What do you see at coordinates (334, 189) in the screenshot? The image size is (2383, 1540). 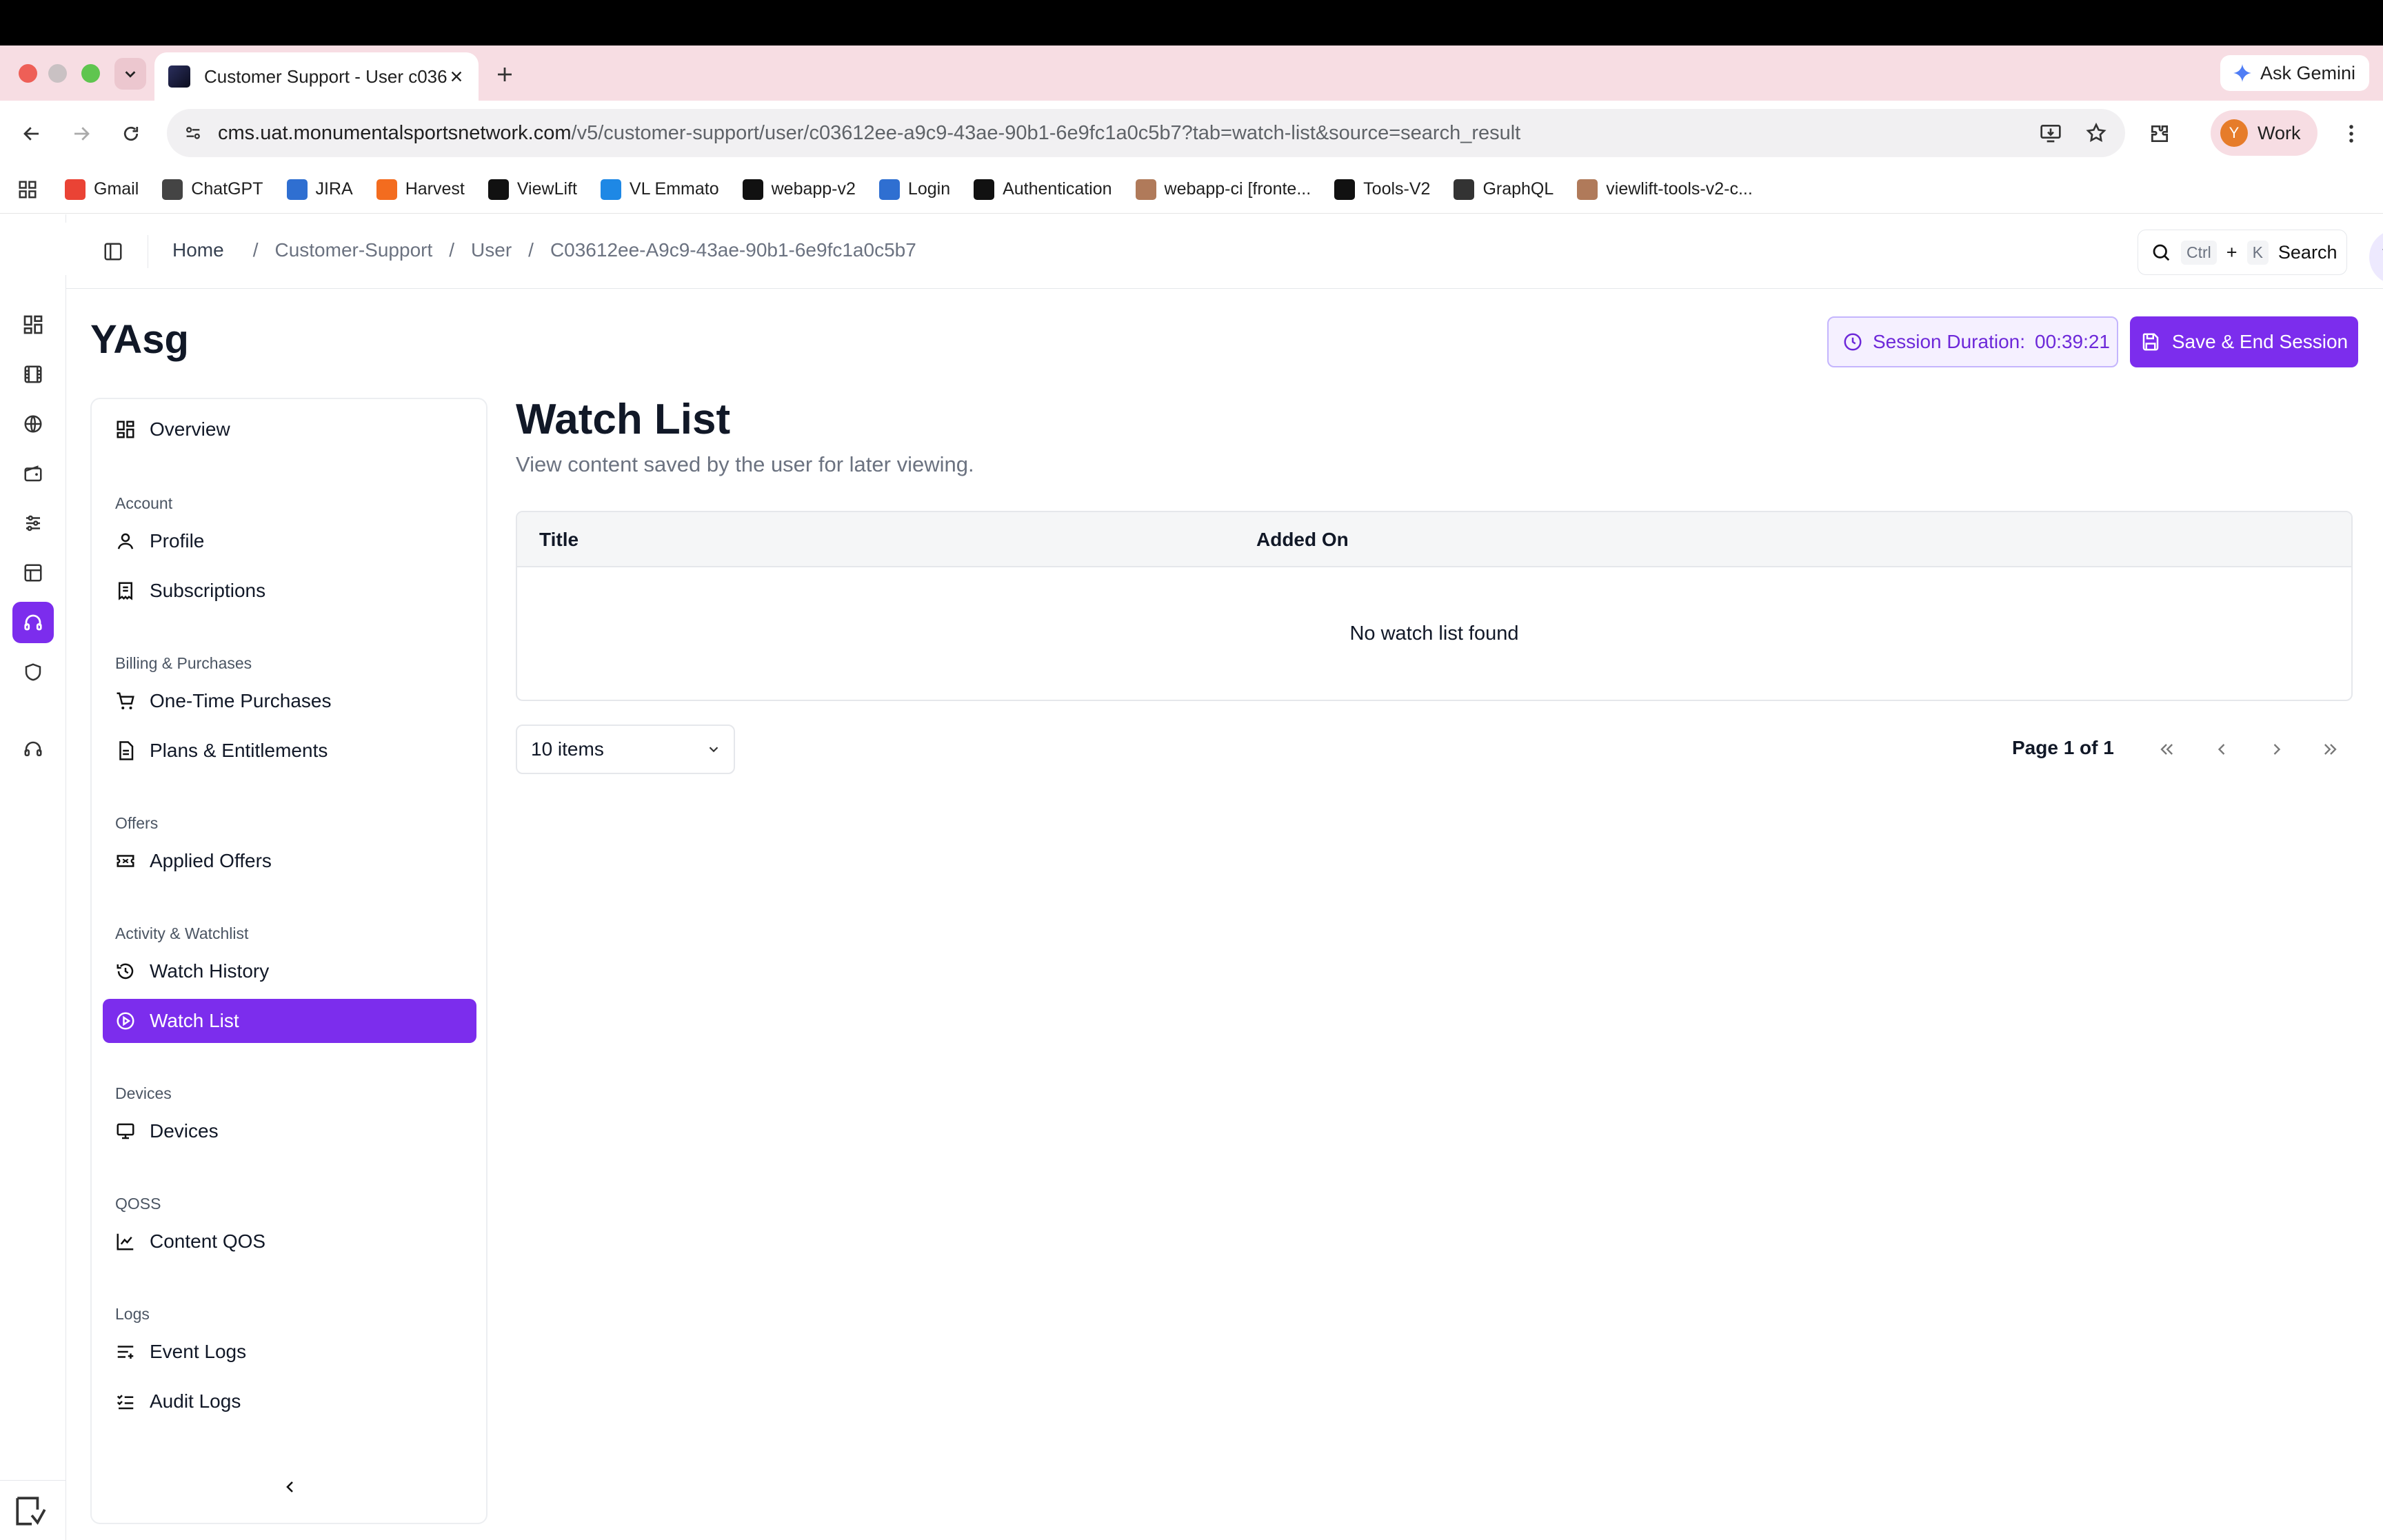 I see `bookmark-label: JIRA` at bounding box center [334, 189].